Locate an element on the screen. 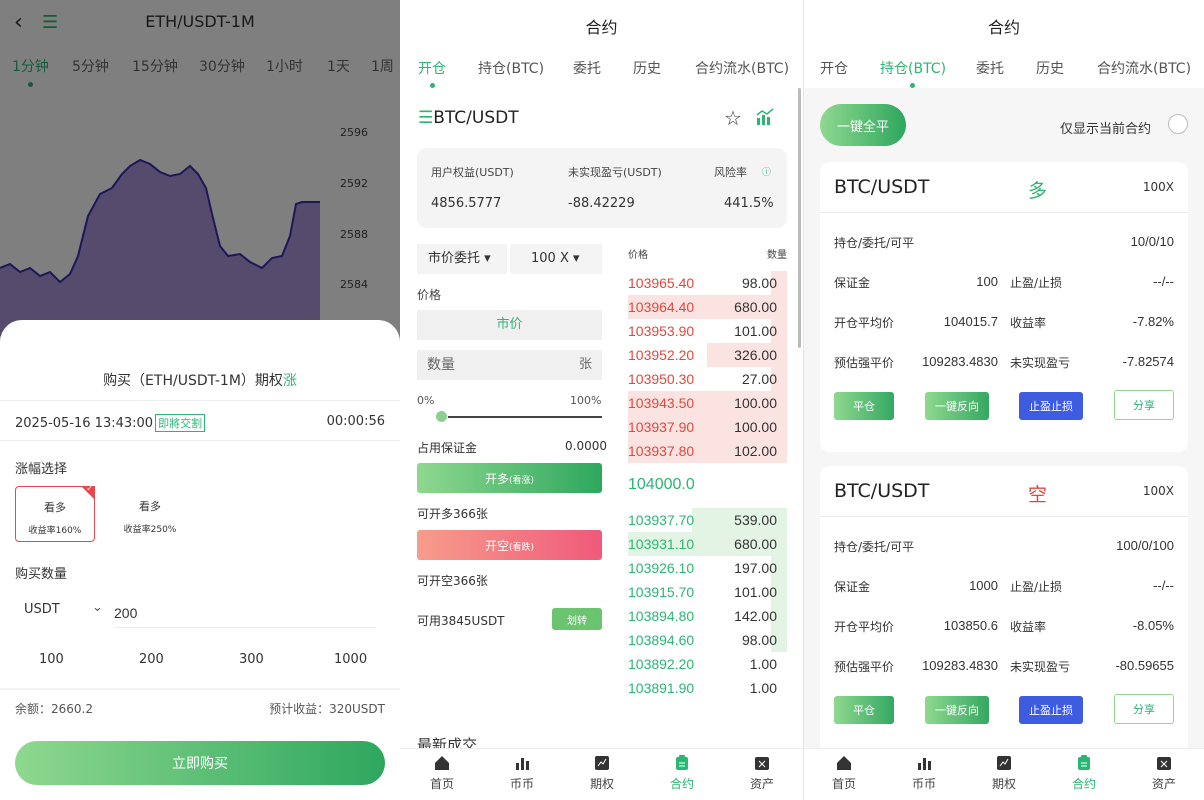 The width and height of the screenshot is (1204, 800). tpsl-value: --/-- is located at coordinates (1163, 585).